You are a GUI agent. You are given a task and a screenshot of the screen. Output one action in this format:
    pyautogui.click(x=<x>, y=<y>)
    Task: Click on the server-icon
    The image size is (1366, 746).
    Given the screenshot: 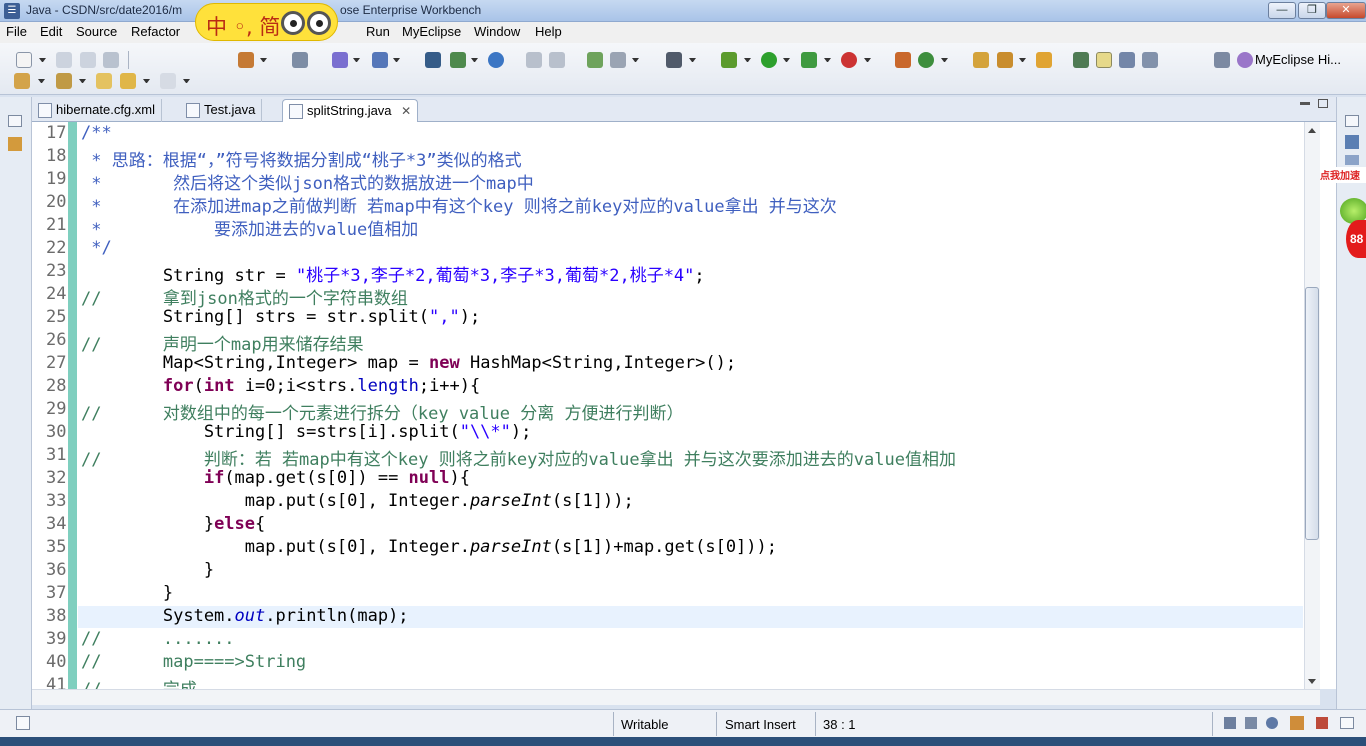 What is the action you would take?
    pyautogui.click(x=433, y=60)
    